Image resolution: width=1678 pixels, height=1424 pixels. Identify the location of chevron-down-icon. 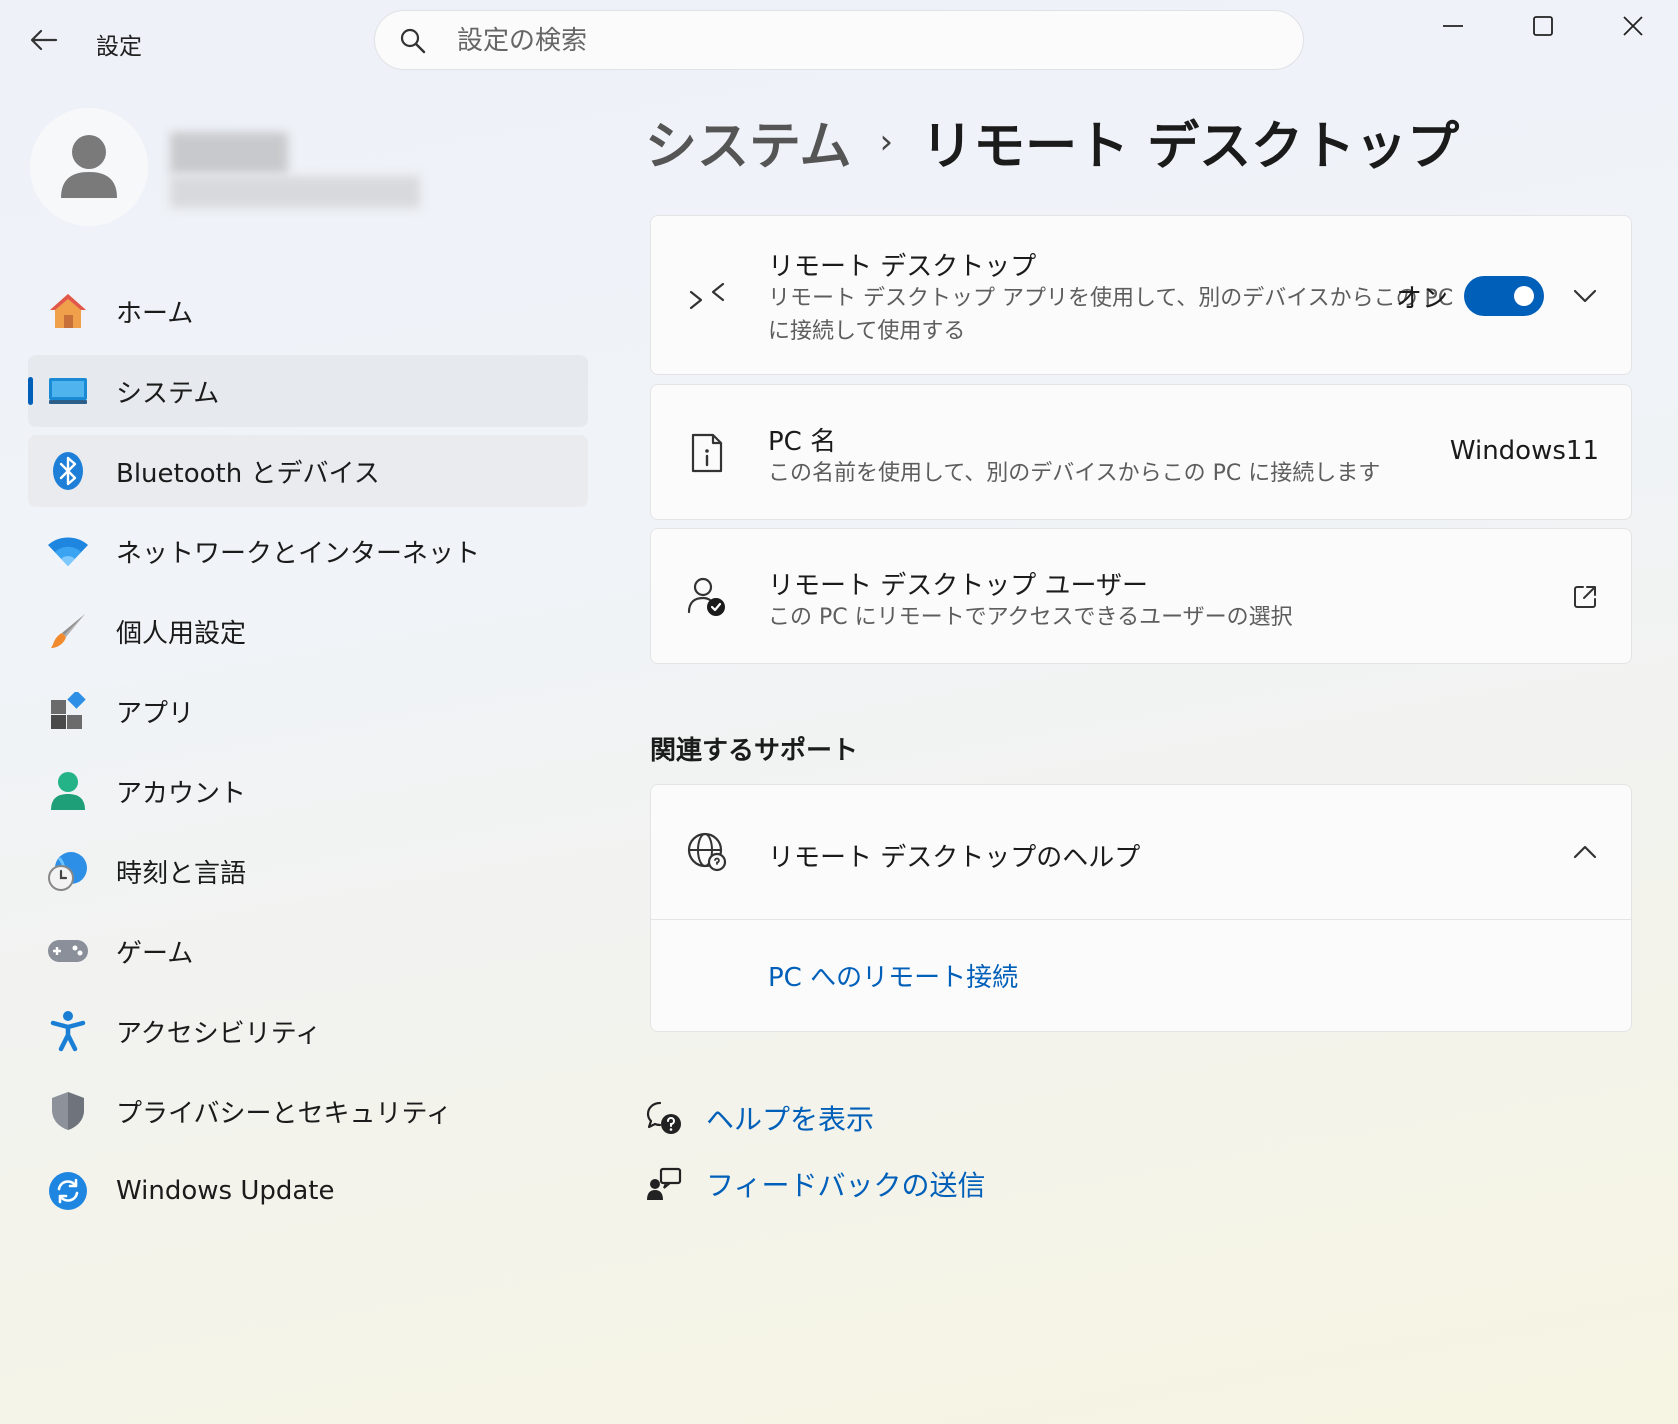
(1585, 296).